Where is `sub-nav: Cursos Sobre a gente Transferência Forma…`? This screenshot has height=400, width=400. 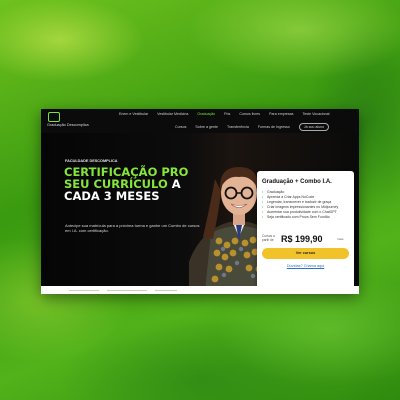 sub-nav: Cursos Sobre a gente Transferência Forma… is located at coordinates (252, 127).